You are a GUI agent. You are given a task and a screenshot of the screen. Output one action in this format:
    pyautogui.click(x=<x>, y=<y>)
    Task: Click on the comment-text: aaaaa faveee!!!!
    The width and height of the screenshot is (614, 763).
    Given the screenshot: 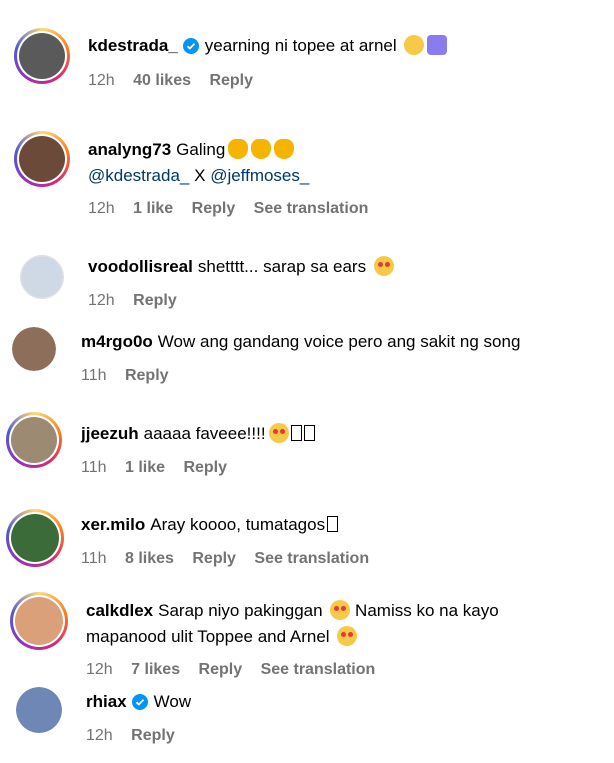 What is the action you would take?
    pyautogui.click(x=204, y=433)
    